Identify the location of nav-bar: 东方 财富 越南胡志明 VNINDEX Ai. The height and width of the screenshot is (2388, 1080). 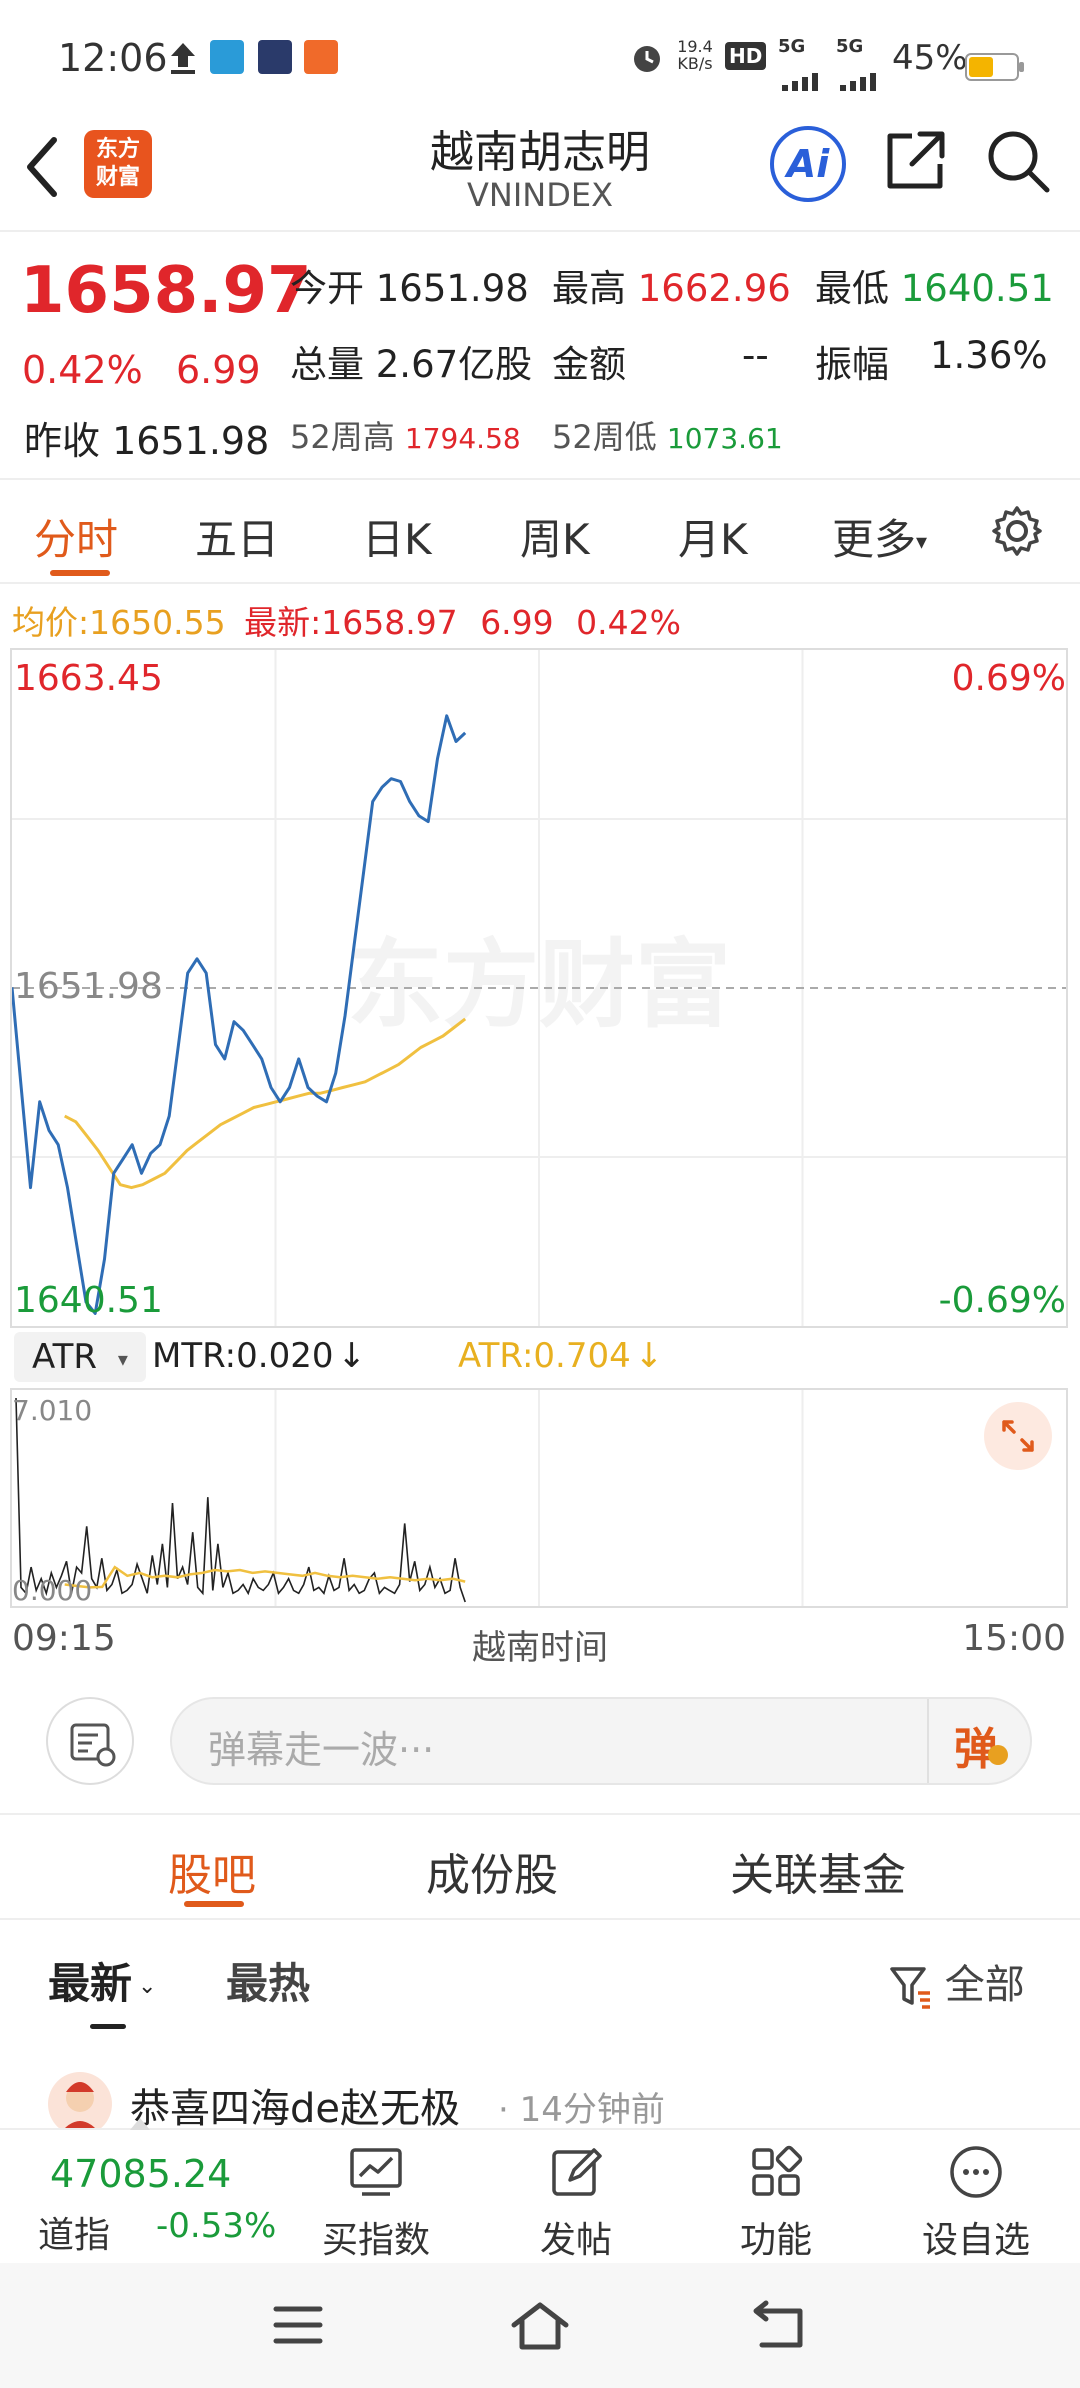
(540, 171).